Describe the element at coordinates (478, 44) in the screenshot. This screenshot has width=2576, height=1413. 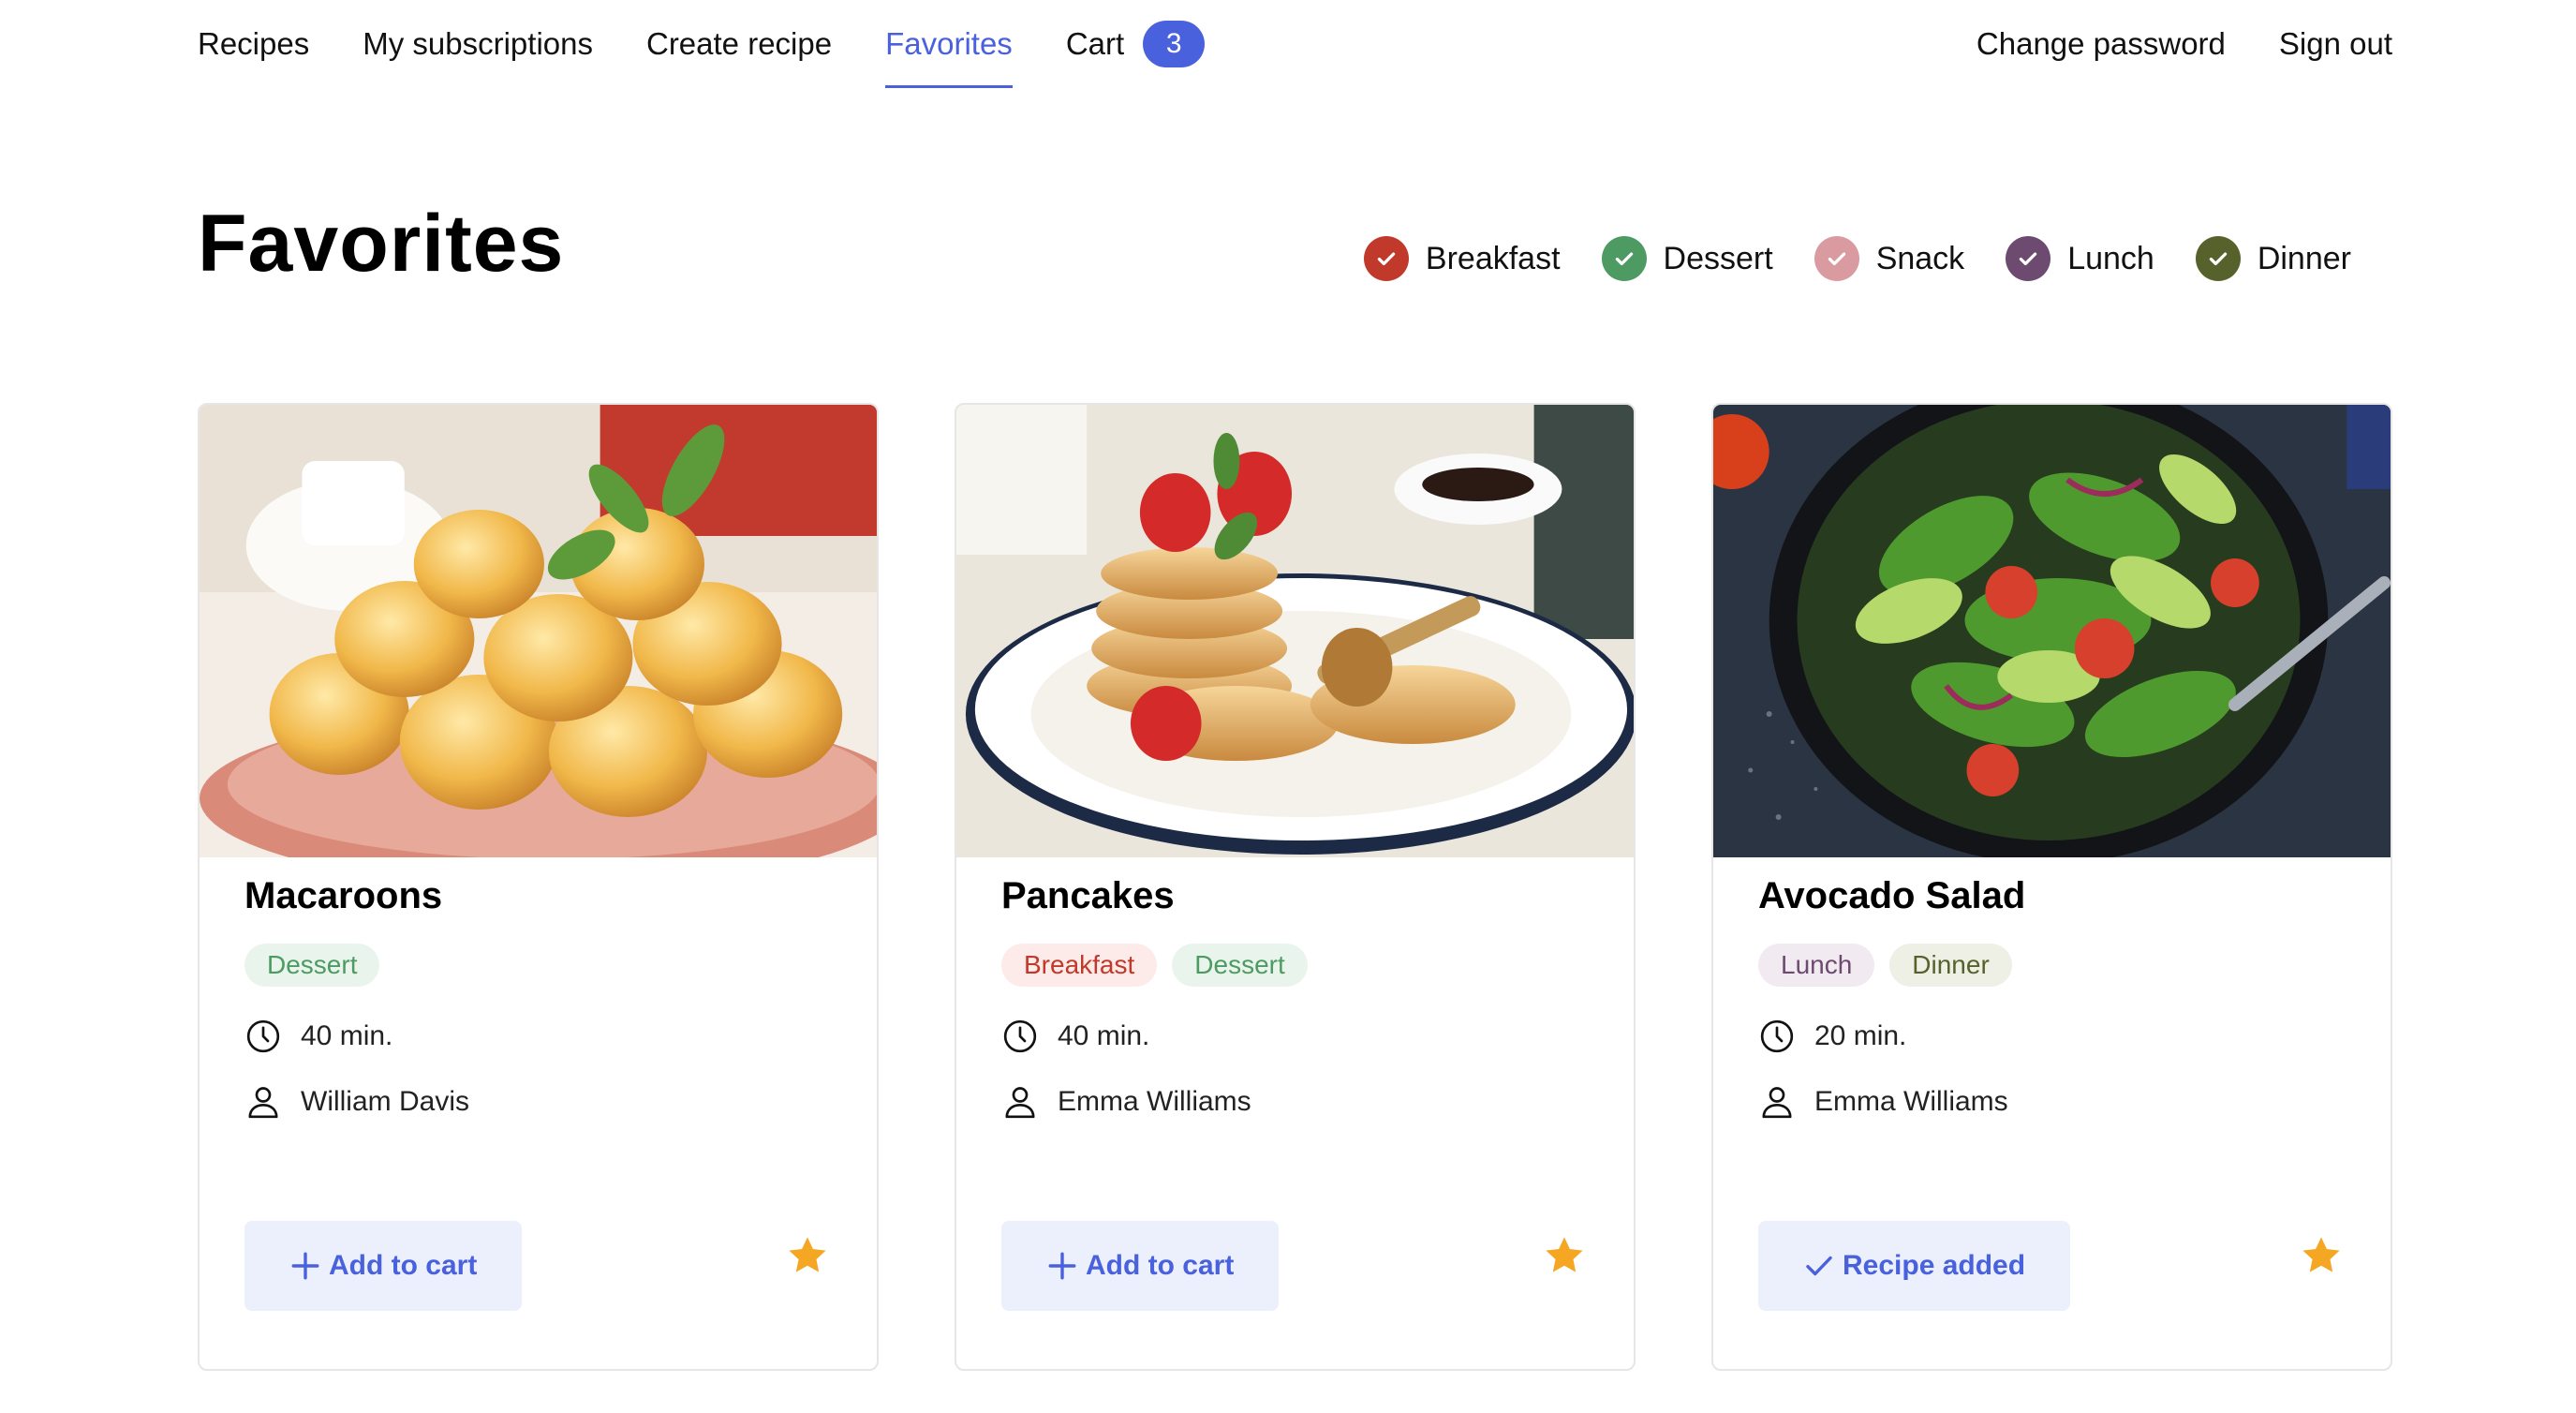
I see `nav-my-subscriptions: My subscriptions` at that location.